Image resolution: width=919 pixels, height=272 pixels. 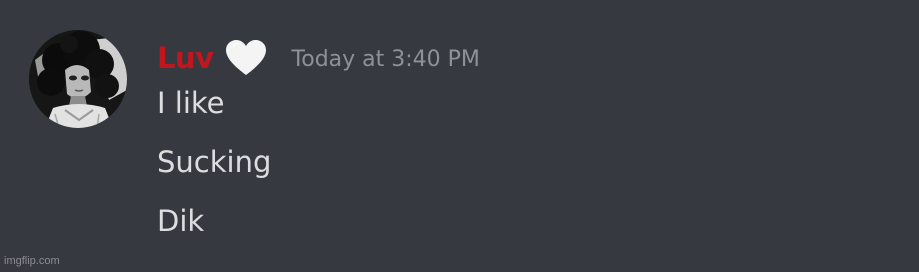 I want to click on avatar, so click(x=78, y=79).